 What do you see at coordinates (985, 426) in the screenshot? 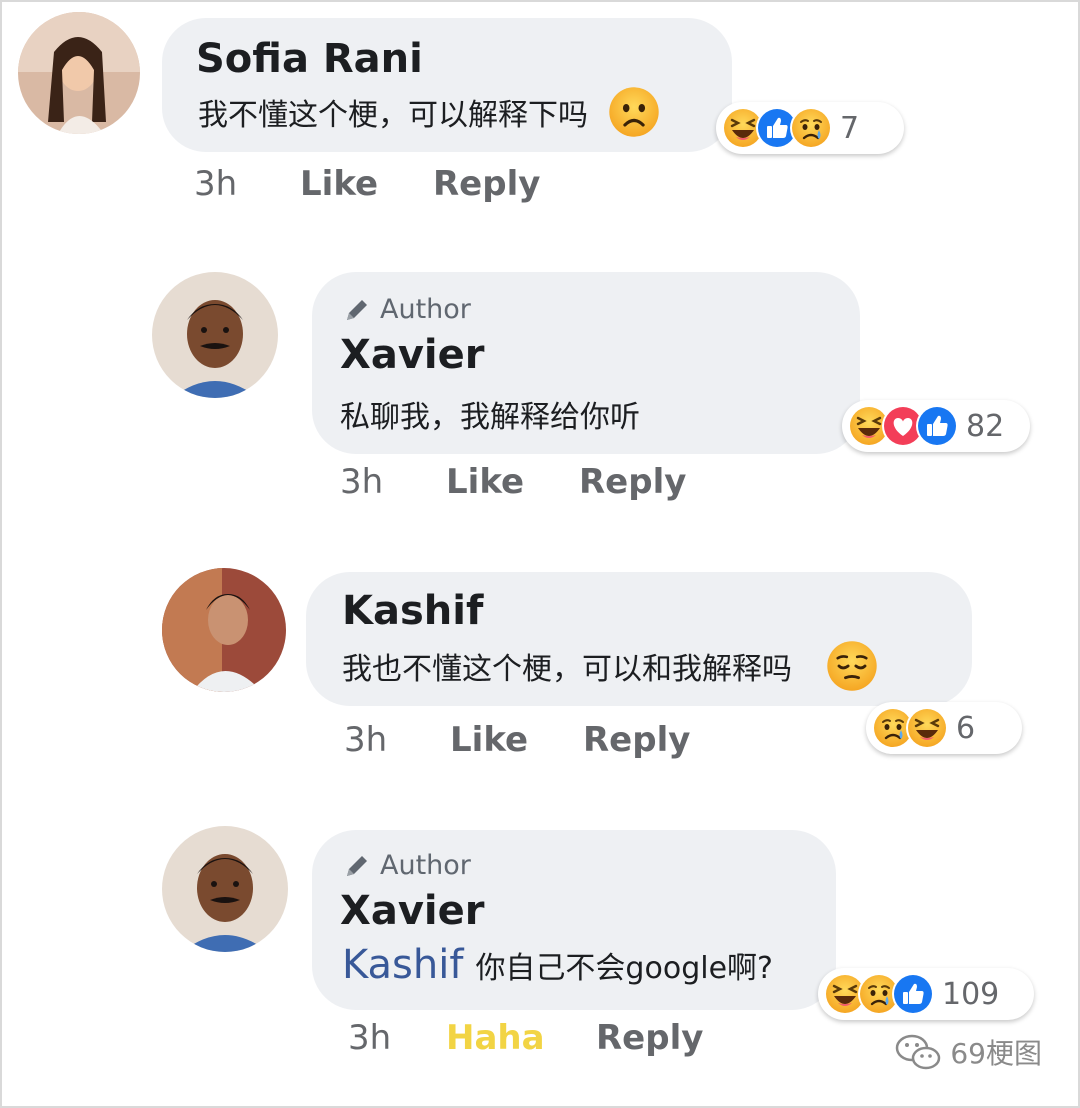
I see `reaction-count: 82` at bounding box center [985, 426].